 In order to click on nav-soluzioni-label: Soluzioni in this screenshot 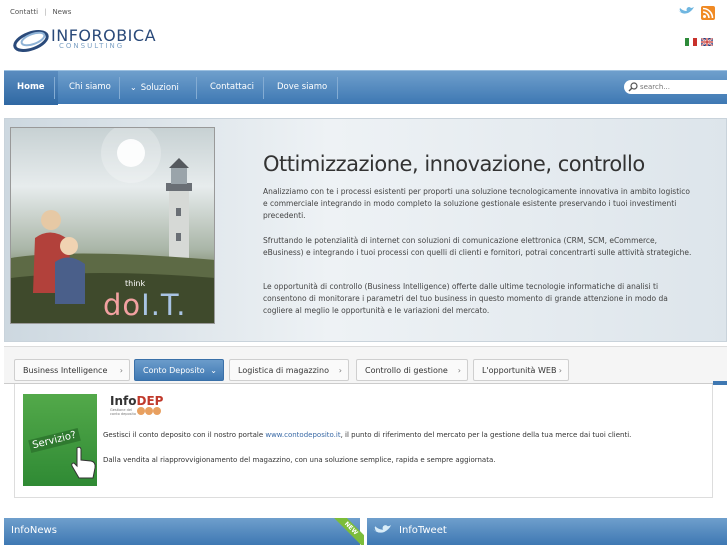, I will do `click(159, 88)`.